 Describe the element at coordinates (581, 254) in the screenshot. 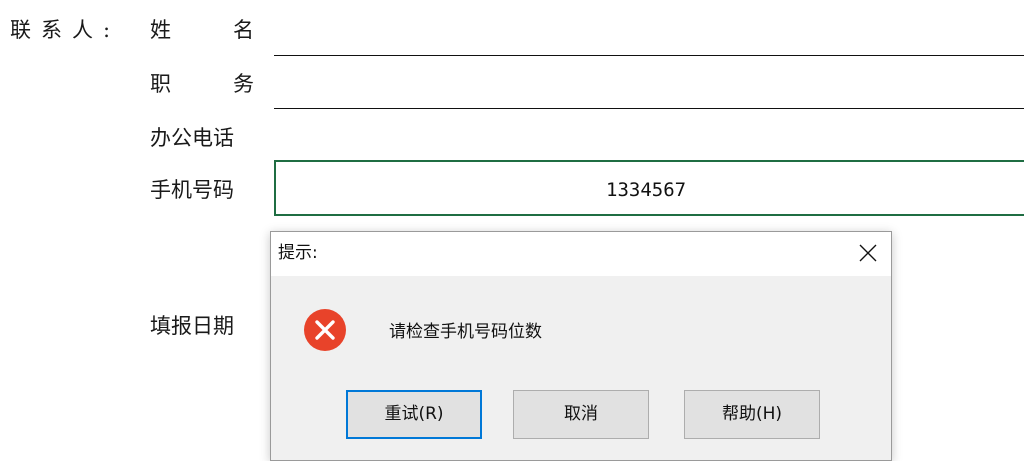

I see `dialog-titlebar: 提示:` at that location.